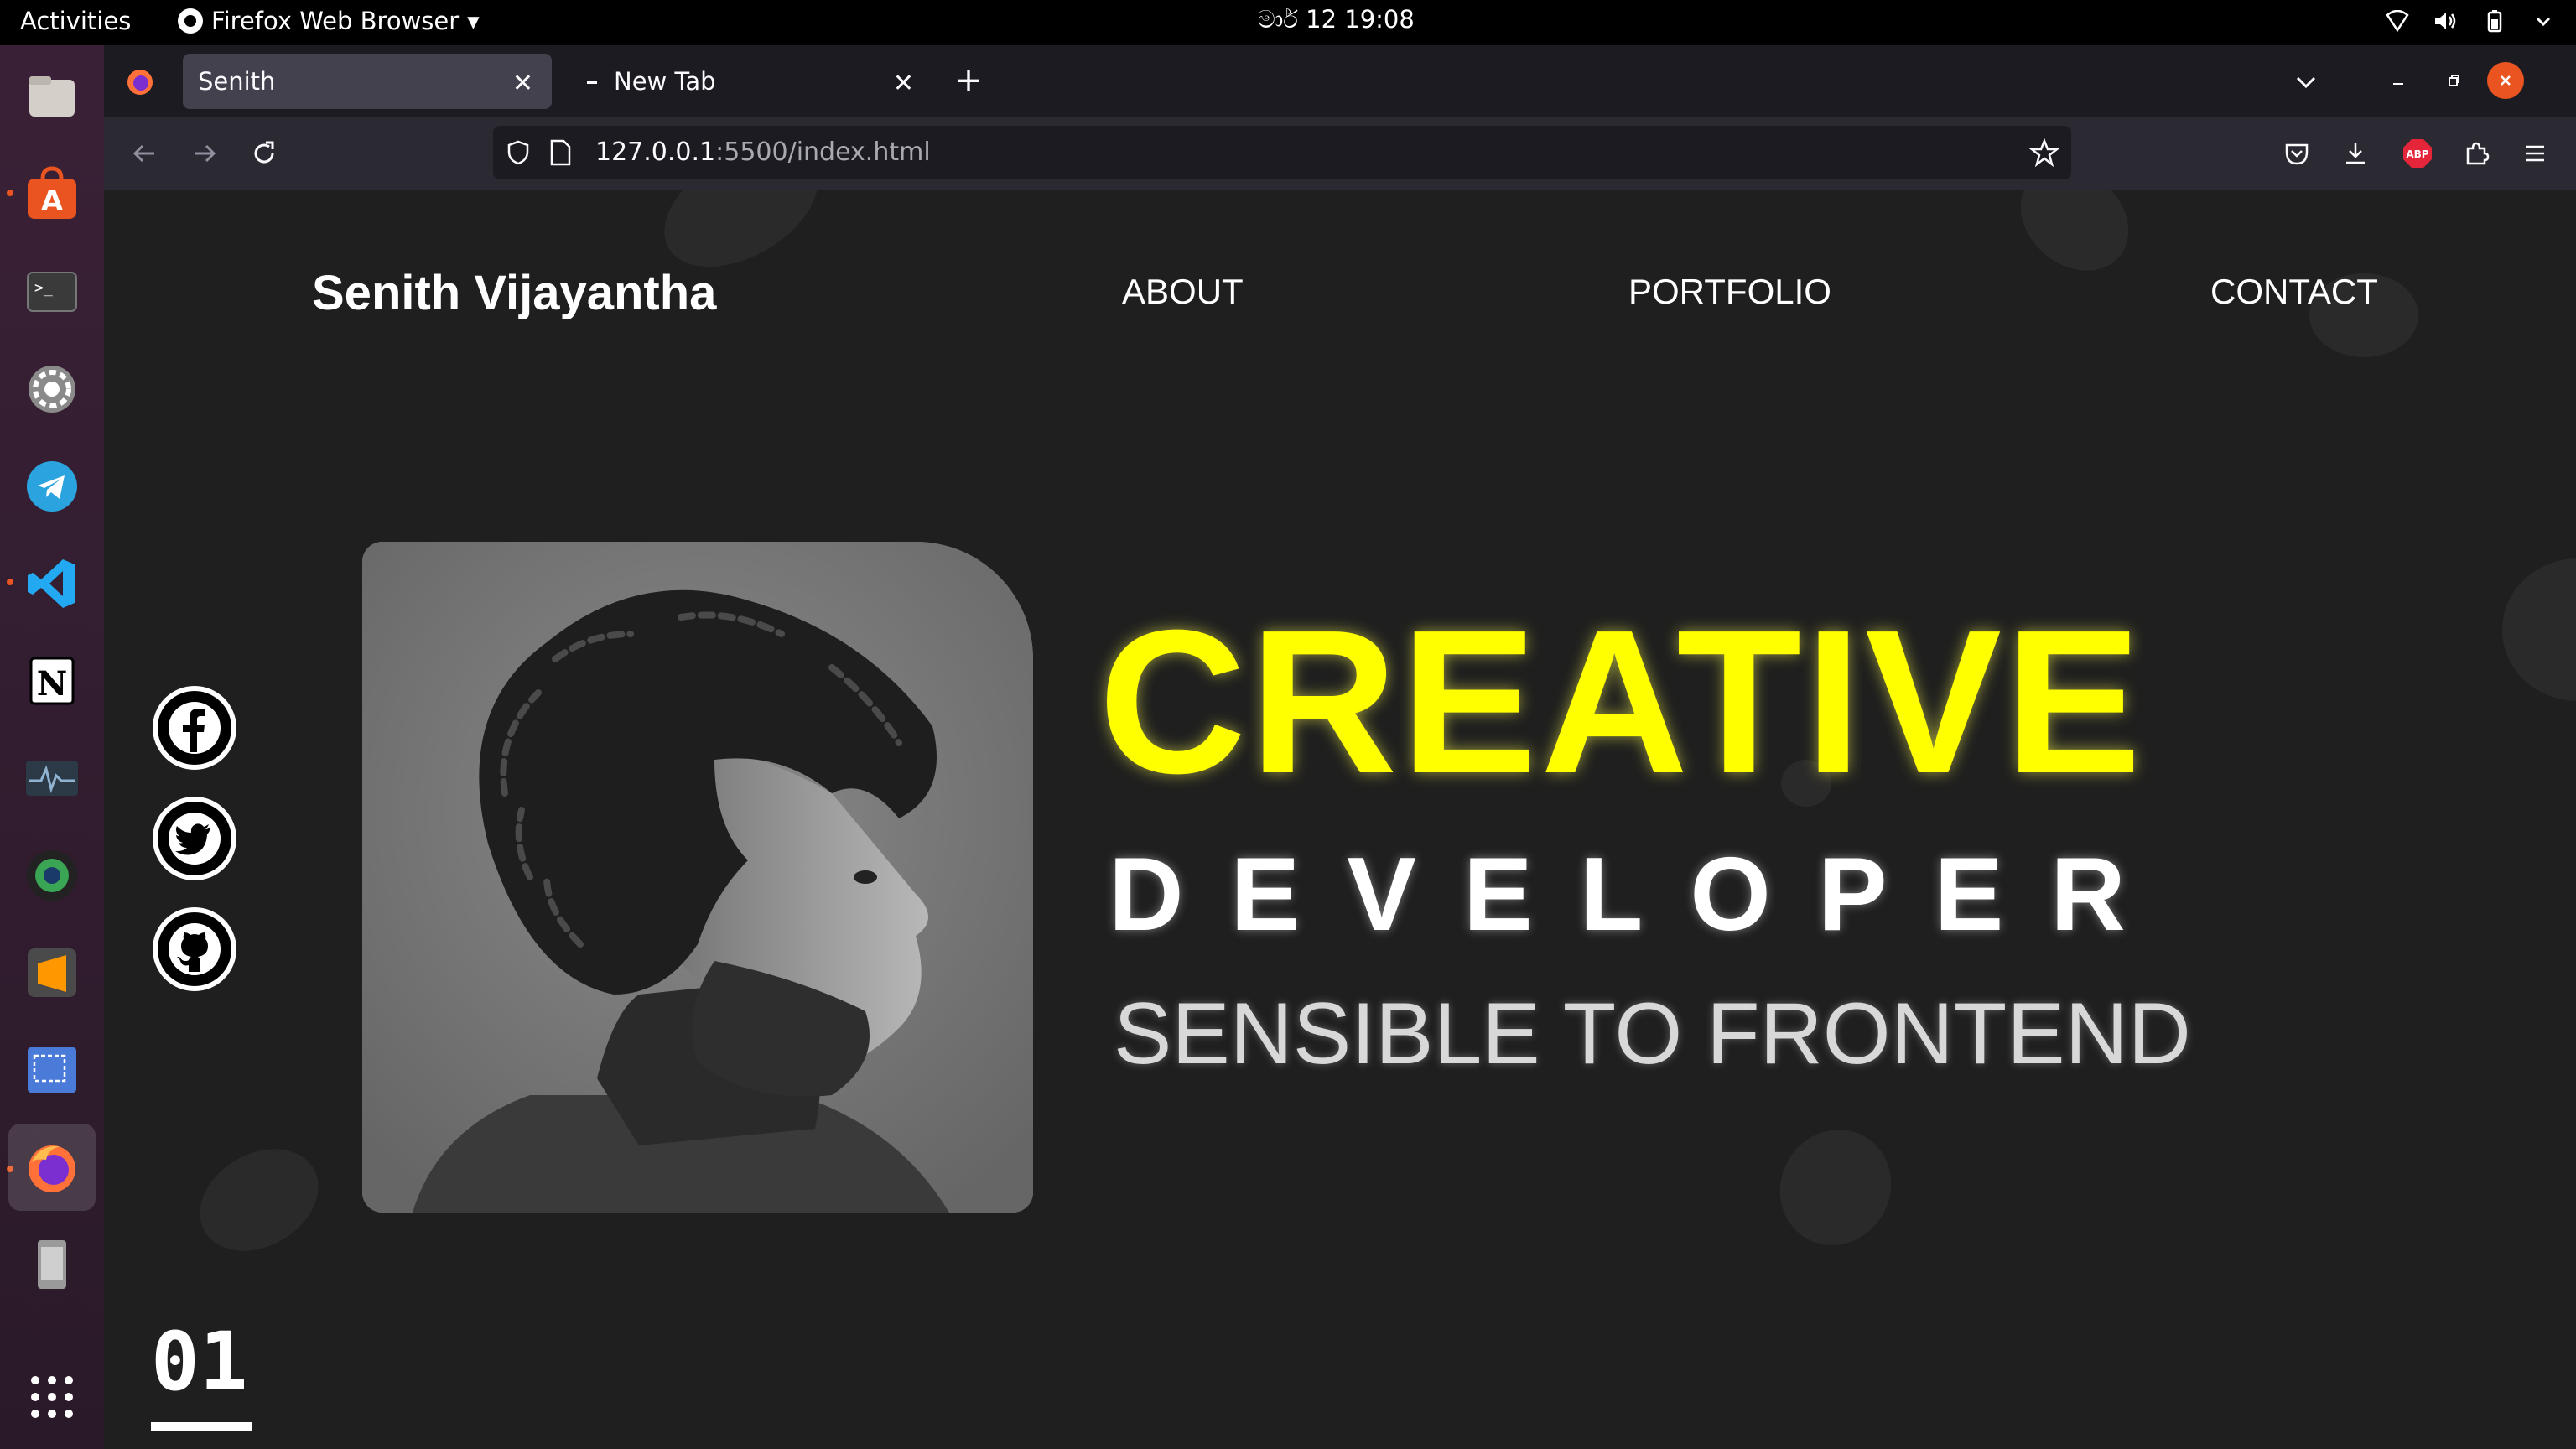  I want to click on facebook-link, so click(194, 728).